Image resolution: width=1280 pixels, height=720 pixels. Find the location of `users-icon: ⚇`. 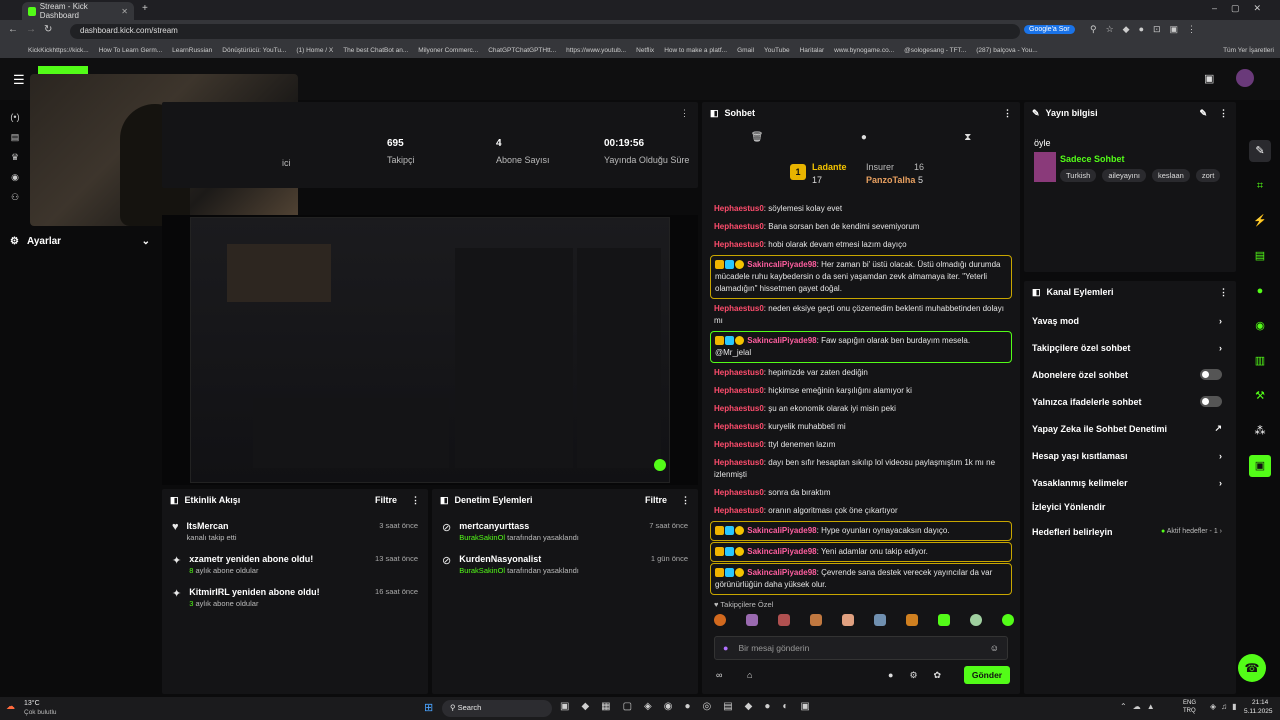

users-icon: ⚇ is located at coordinates (15, 199).